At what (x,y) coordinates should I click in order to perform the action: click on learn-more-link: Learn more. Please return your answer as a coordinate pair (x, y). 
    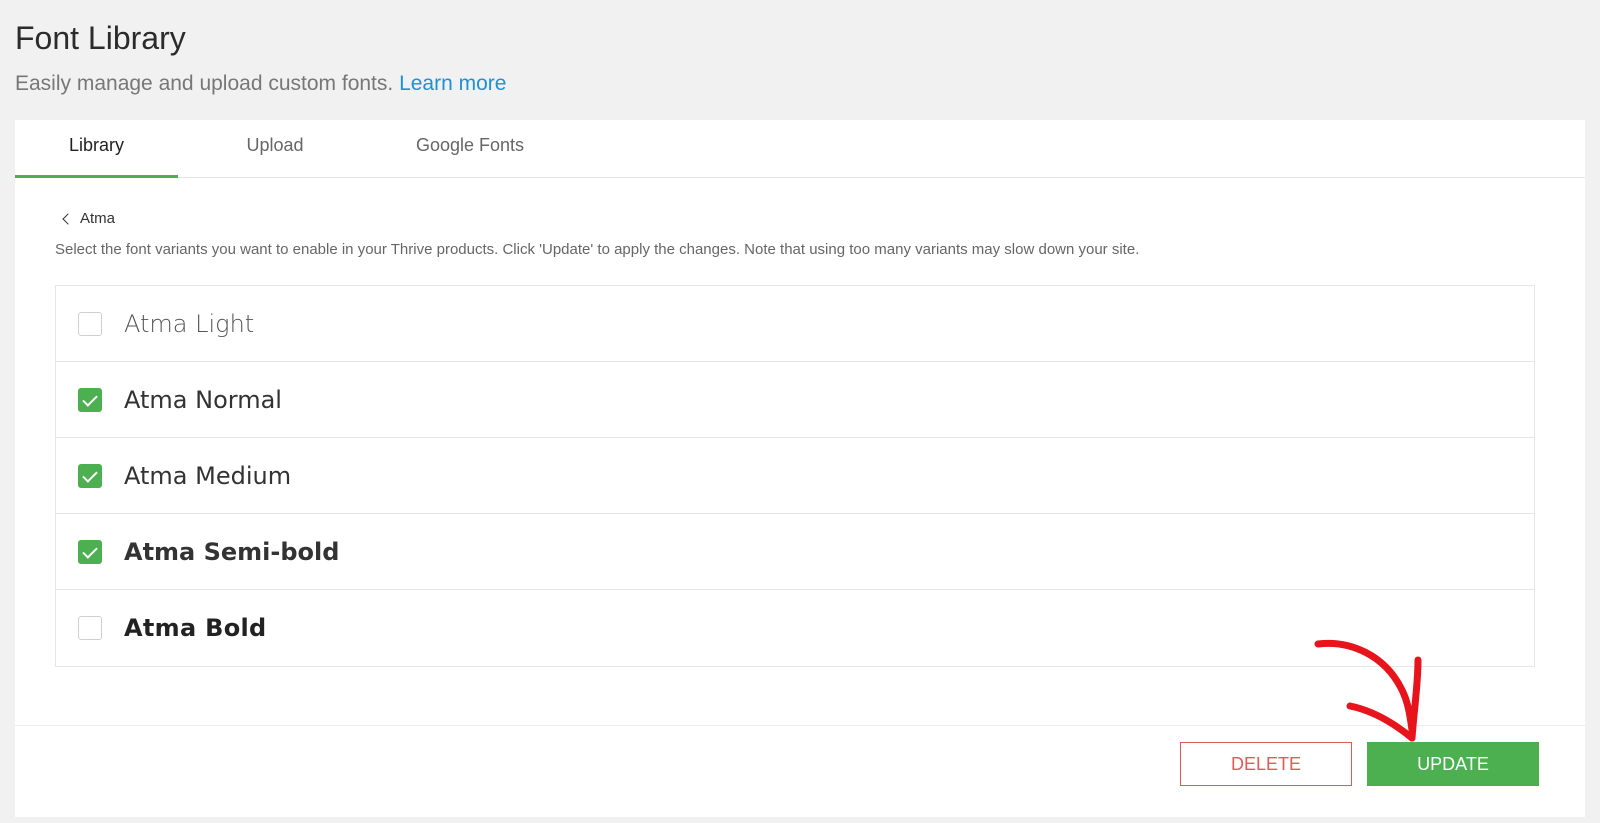
    Looking at the image, I should click on (452, 83).